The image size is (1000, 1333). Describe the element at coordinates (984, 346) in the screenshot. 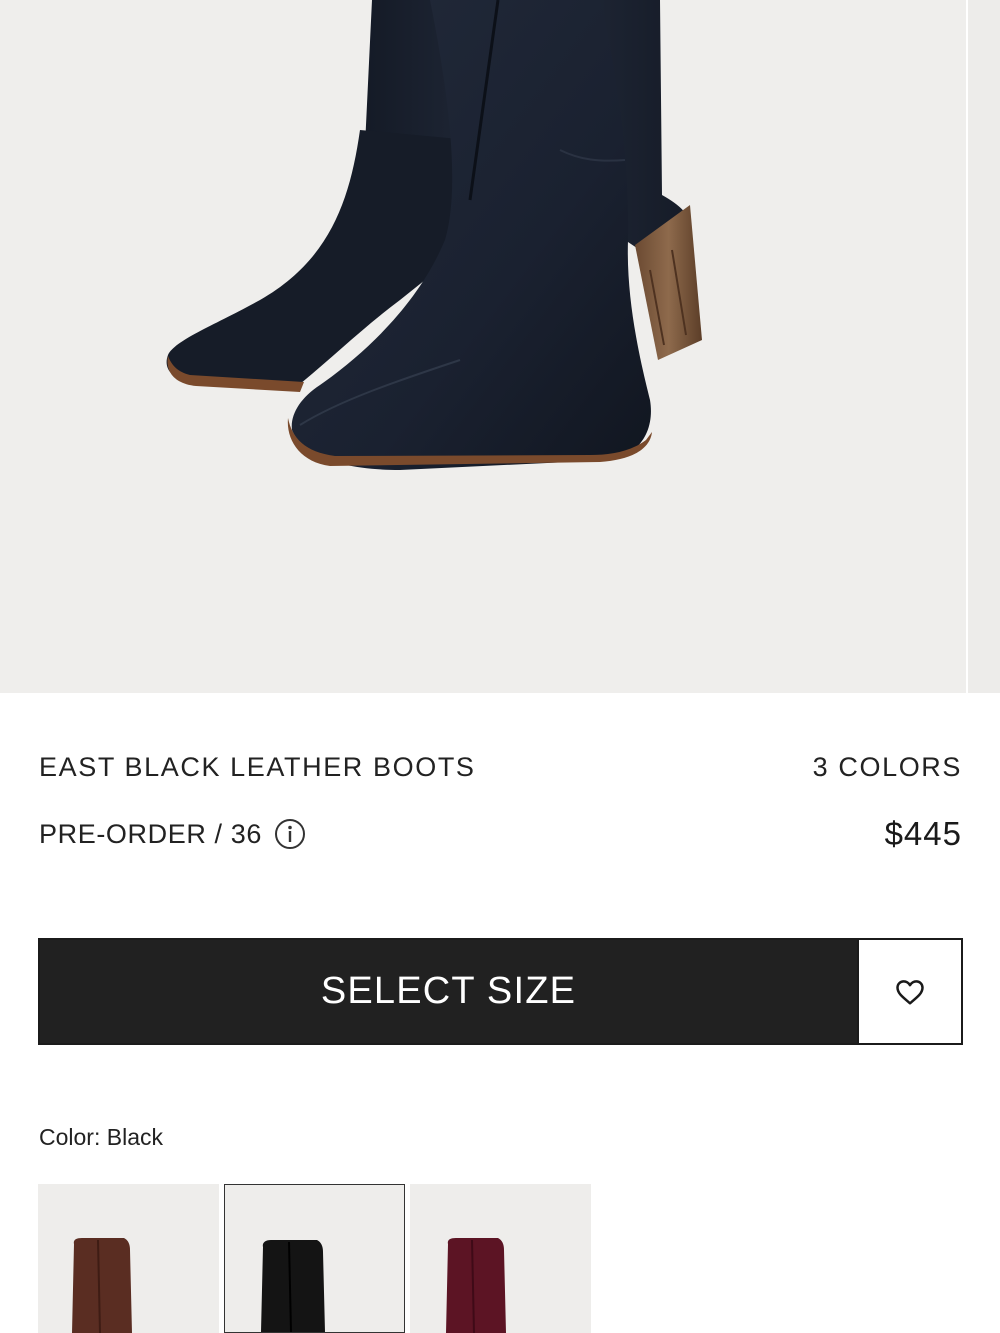

I see `next-product-image-peek` at that location.